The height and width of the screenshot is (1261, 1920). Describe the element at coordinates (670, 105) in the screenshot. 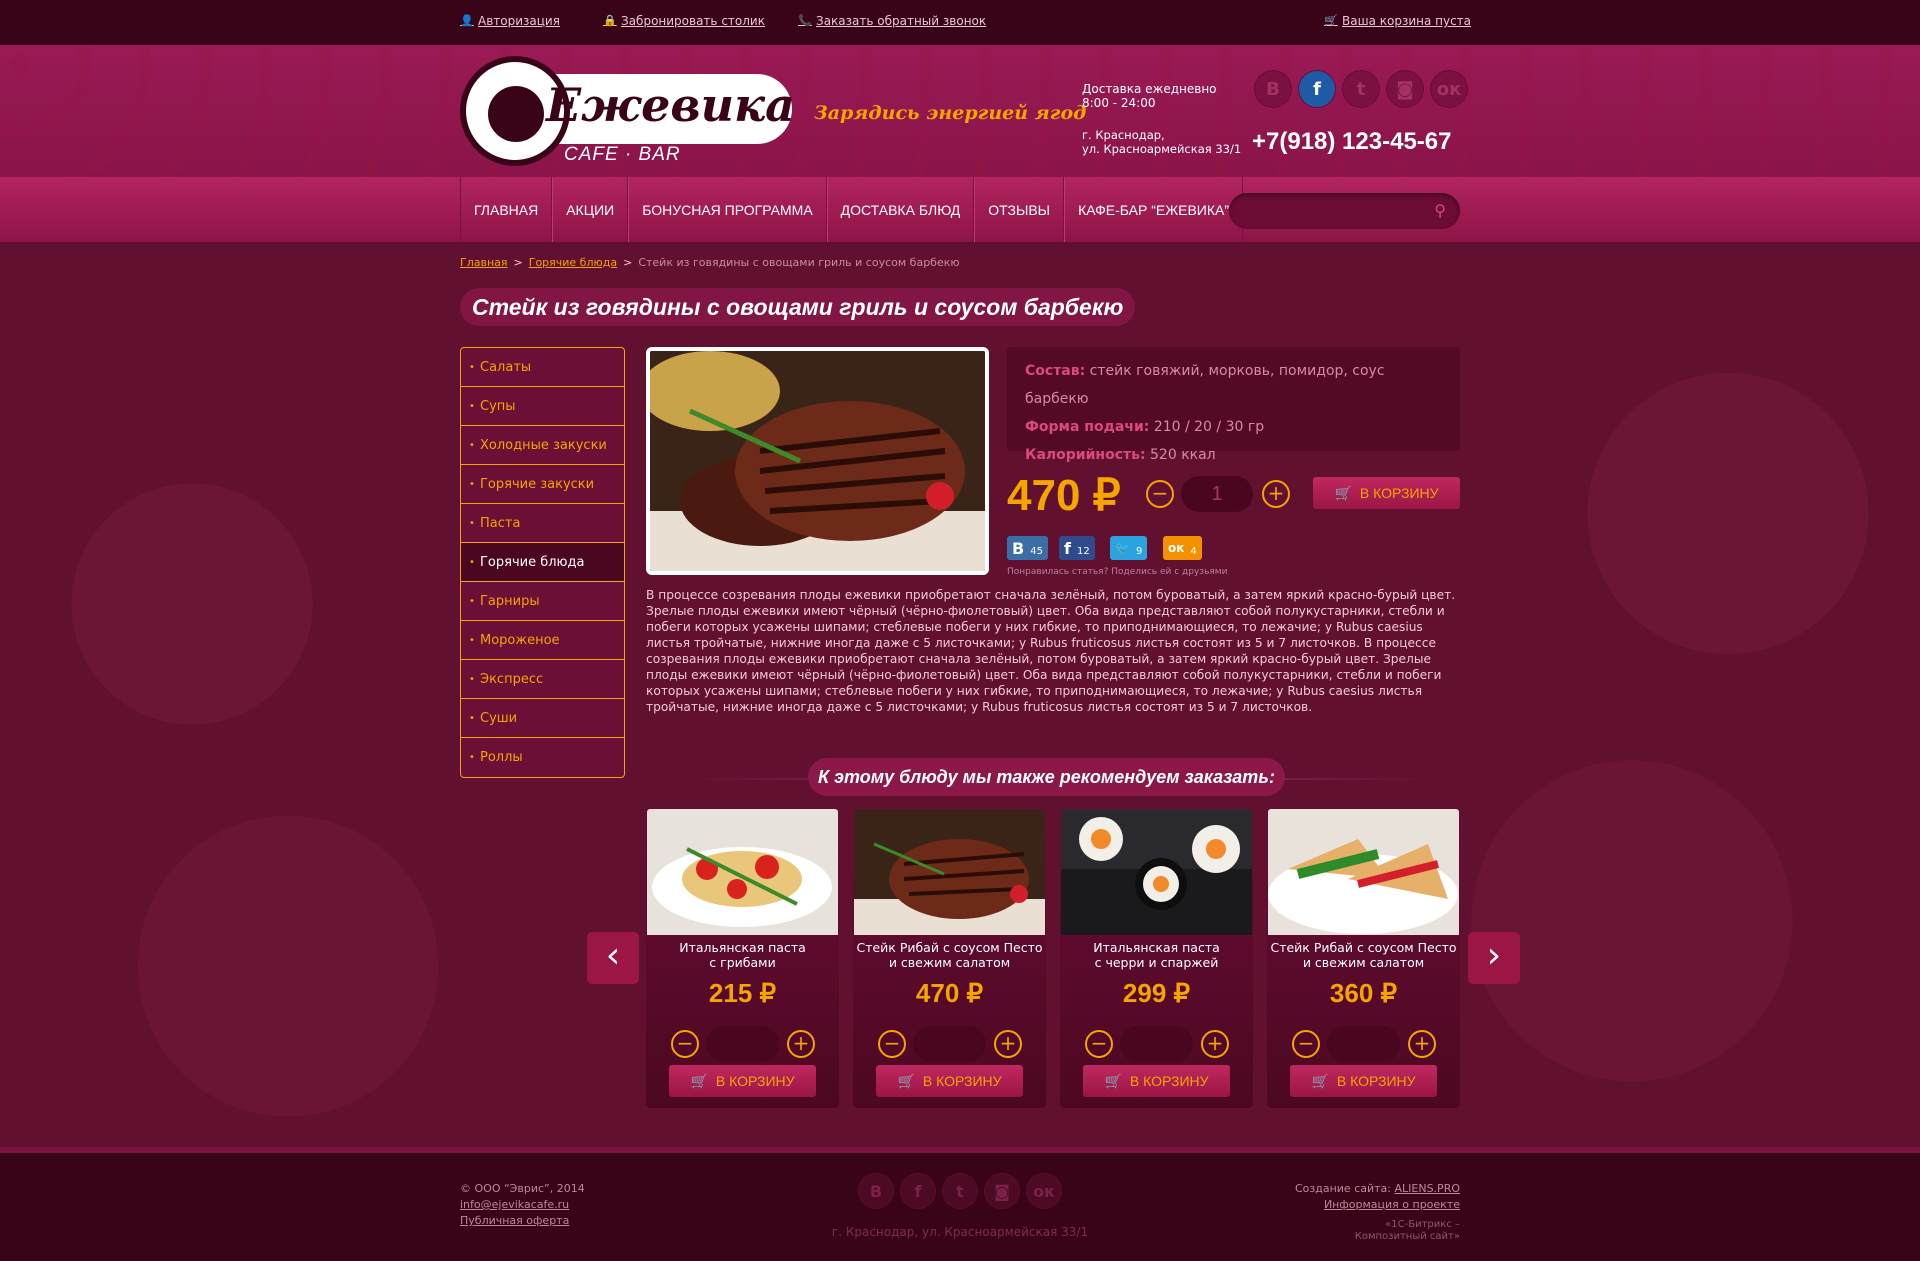

I see `logo-name: Ежевика` at that location.